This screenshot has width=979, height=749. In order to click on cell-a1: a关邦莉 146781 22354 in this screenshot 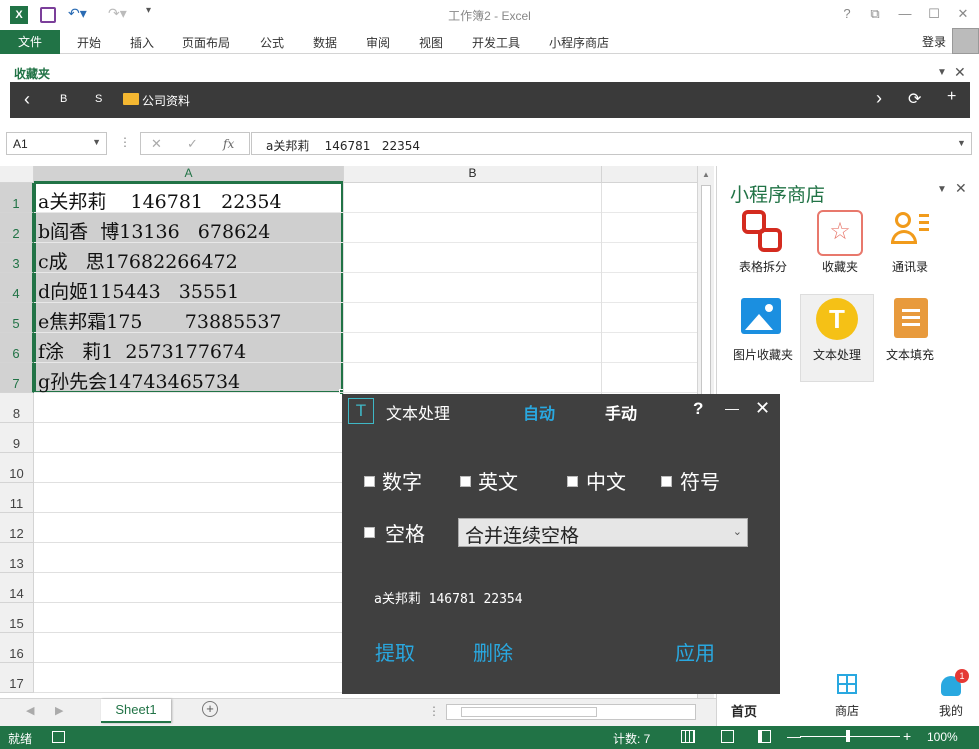, I will do `click(160, 200)`.